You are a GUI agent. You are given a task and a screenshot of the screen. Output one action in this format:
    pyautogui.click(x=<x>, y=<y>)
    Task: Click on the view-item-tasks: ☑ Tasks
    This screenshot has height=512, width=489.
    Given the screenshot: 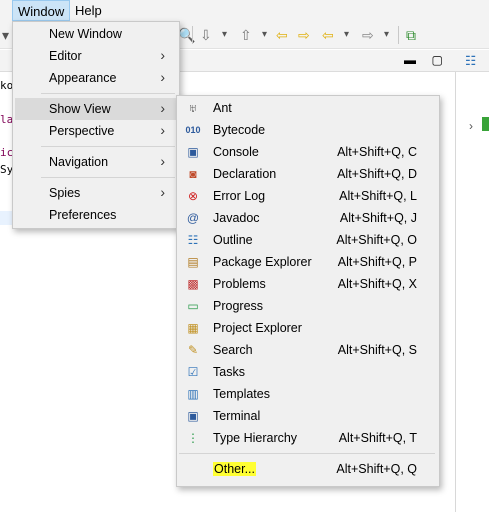 What is the action you would take?
    pyautogui.click(x=308, y=372)
    